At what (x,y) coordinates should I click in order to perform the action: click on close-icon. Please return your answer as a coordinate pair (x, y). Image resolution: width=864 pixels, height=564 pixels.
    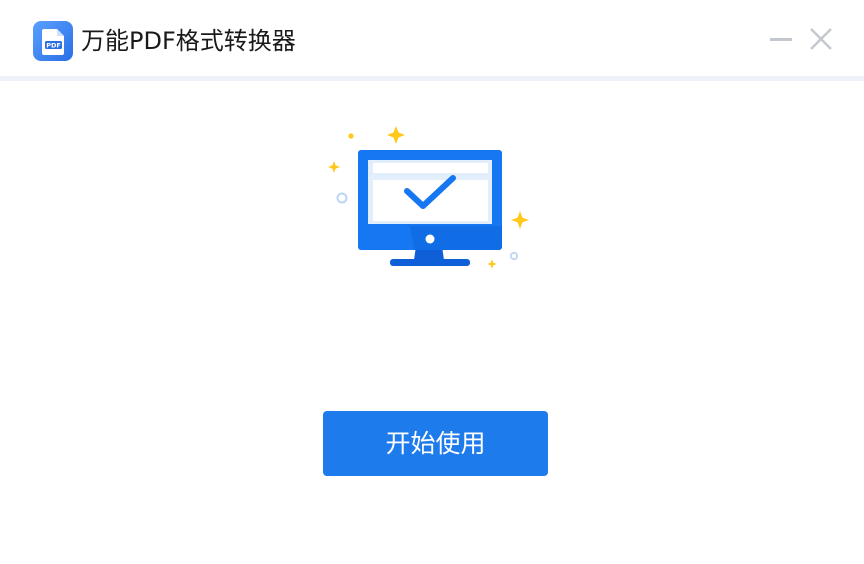
    Looking at the image, I should click on (821, 39).